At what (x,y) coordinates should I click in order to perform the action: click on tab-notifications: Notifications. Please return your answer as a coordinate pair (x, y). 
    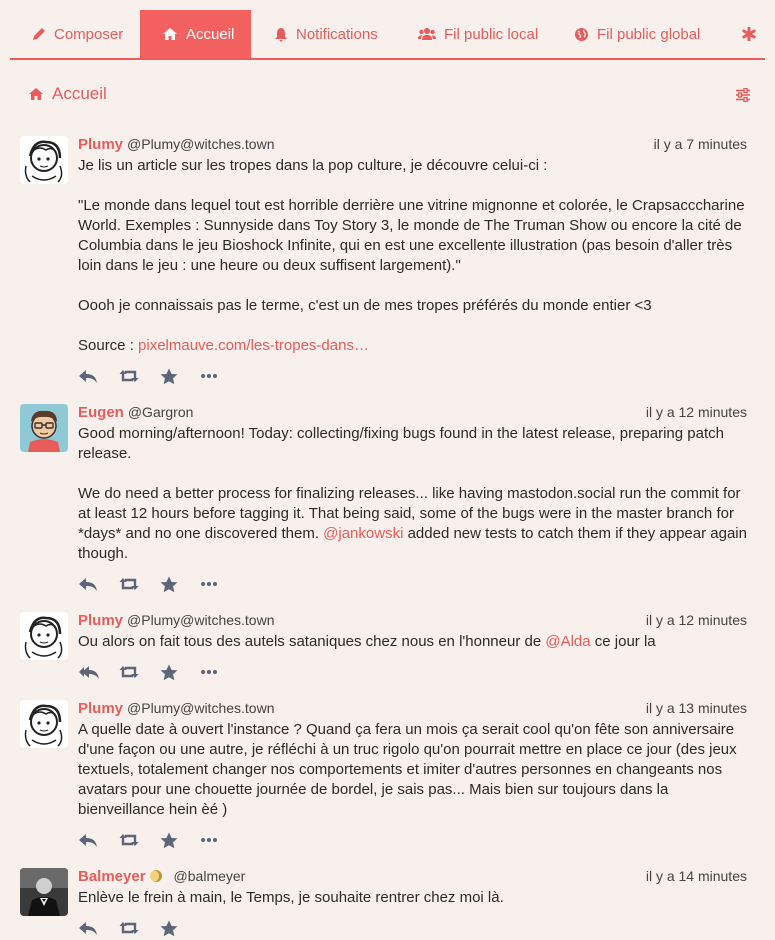
    Looking at the image, I should click on (326, 34).